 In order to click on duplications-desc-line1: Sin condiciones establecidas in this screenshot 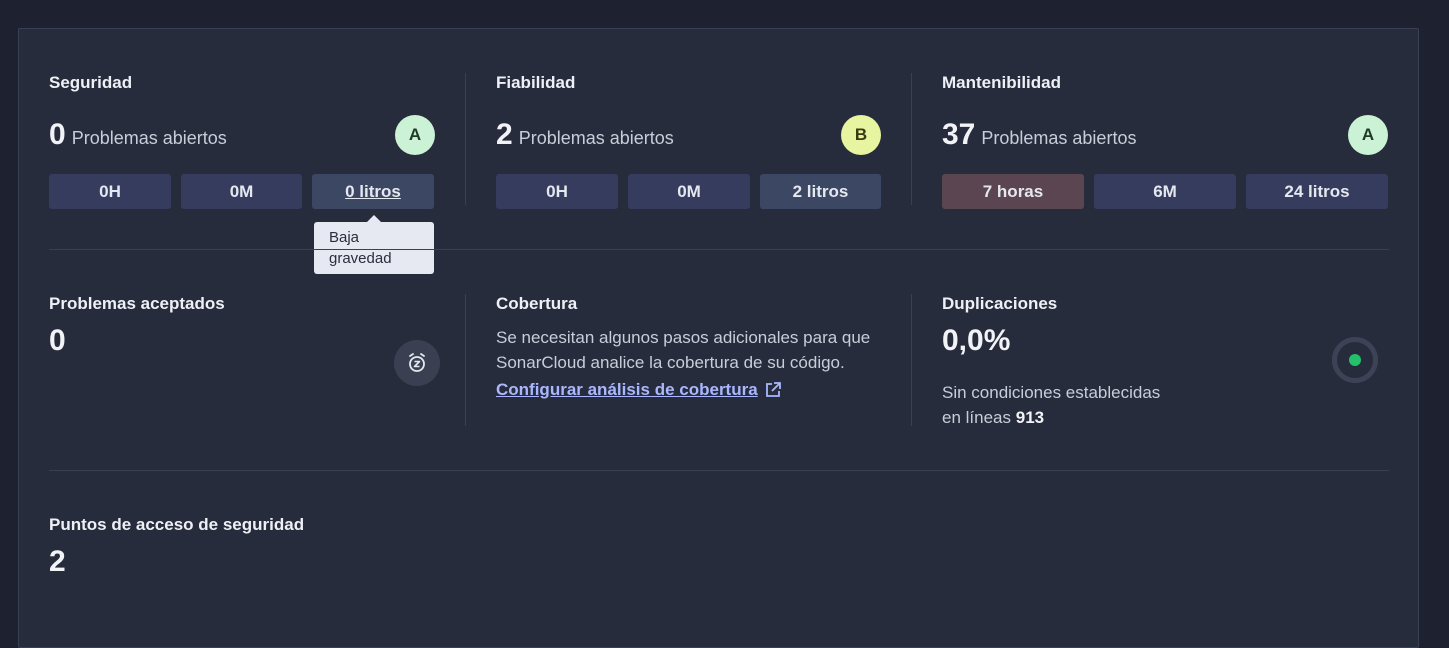, I will do `click(1051, 392)`.